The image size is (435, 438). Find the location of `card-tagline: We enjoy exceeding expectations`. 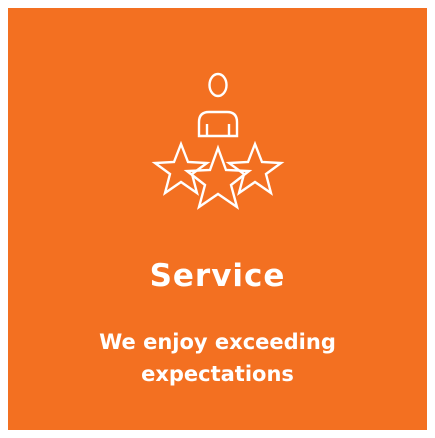

card-tagline: We enjoy exceeding expectations is located at coordinates (217, 358).